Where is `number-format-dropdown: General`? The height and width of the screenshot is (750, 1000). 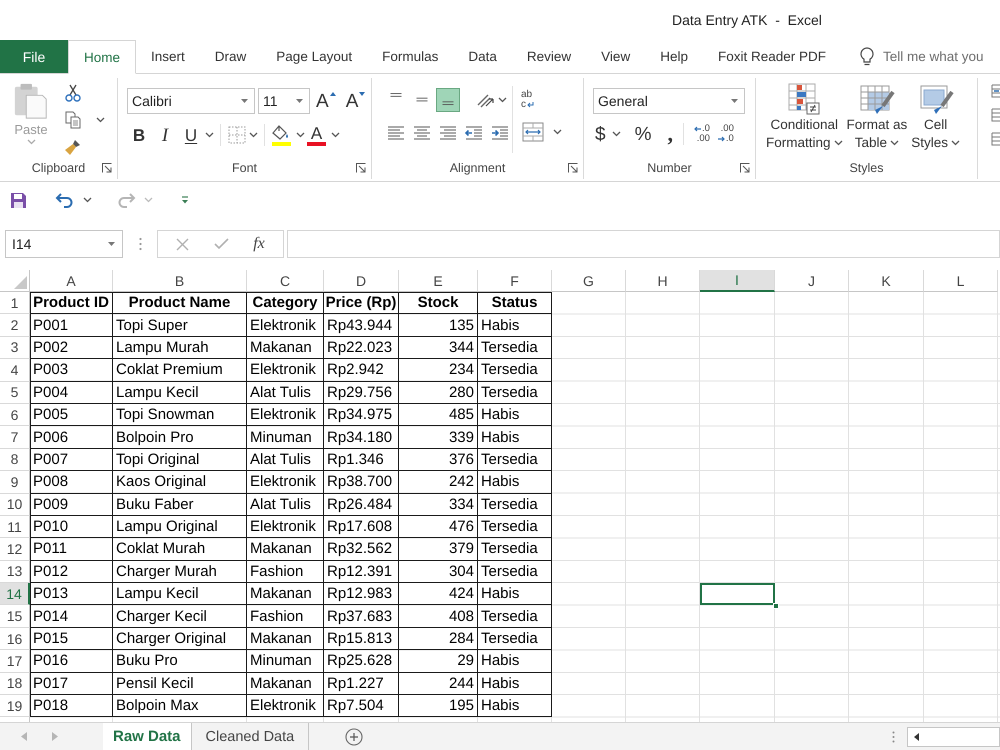
number-format-dropdown: General is located at coordinates (669, 101).